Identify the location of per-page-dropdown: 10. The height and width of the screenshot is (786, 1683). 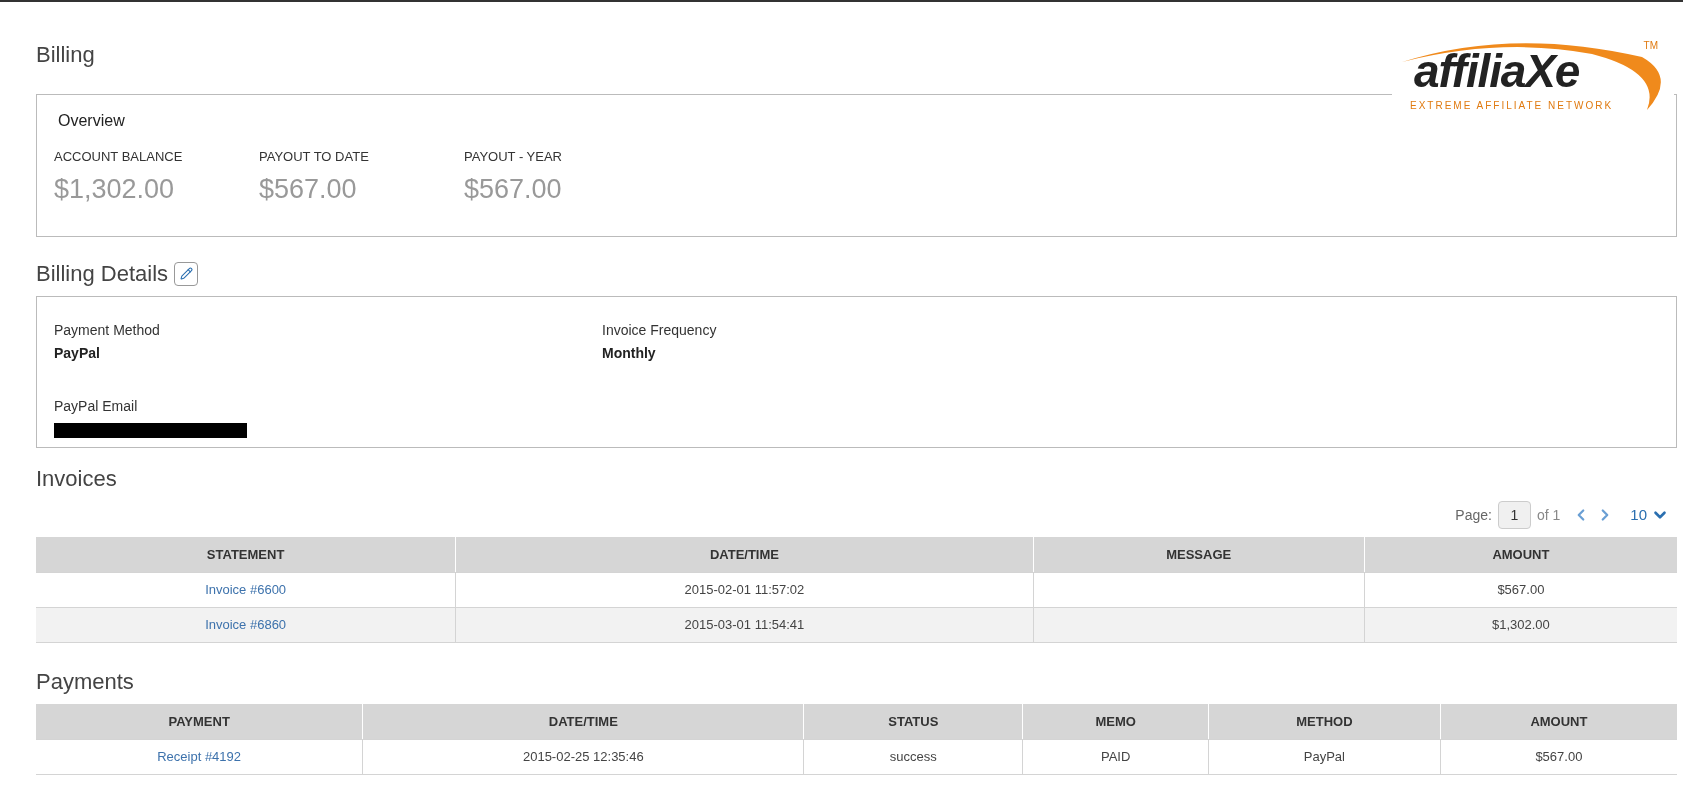
(1649, 515).